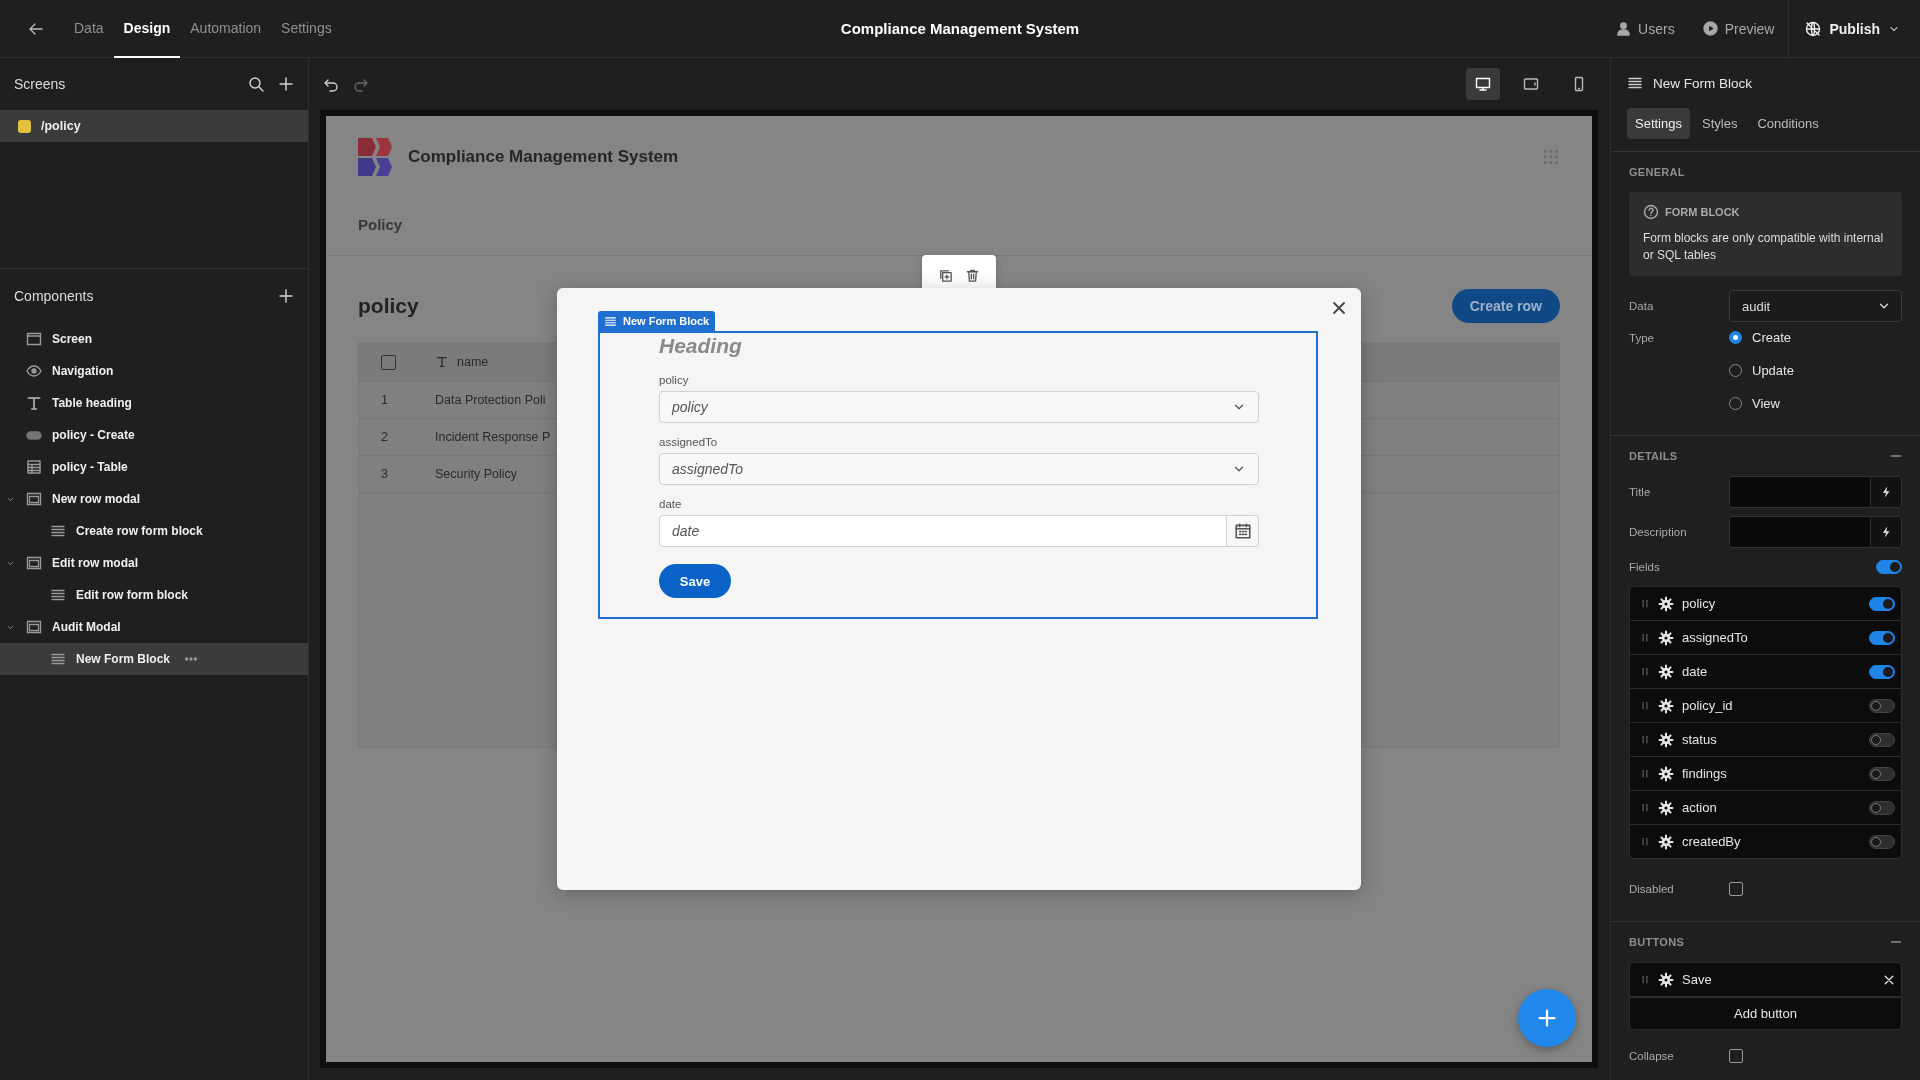  I want to click on row-number: 2, so click(384, 437).